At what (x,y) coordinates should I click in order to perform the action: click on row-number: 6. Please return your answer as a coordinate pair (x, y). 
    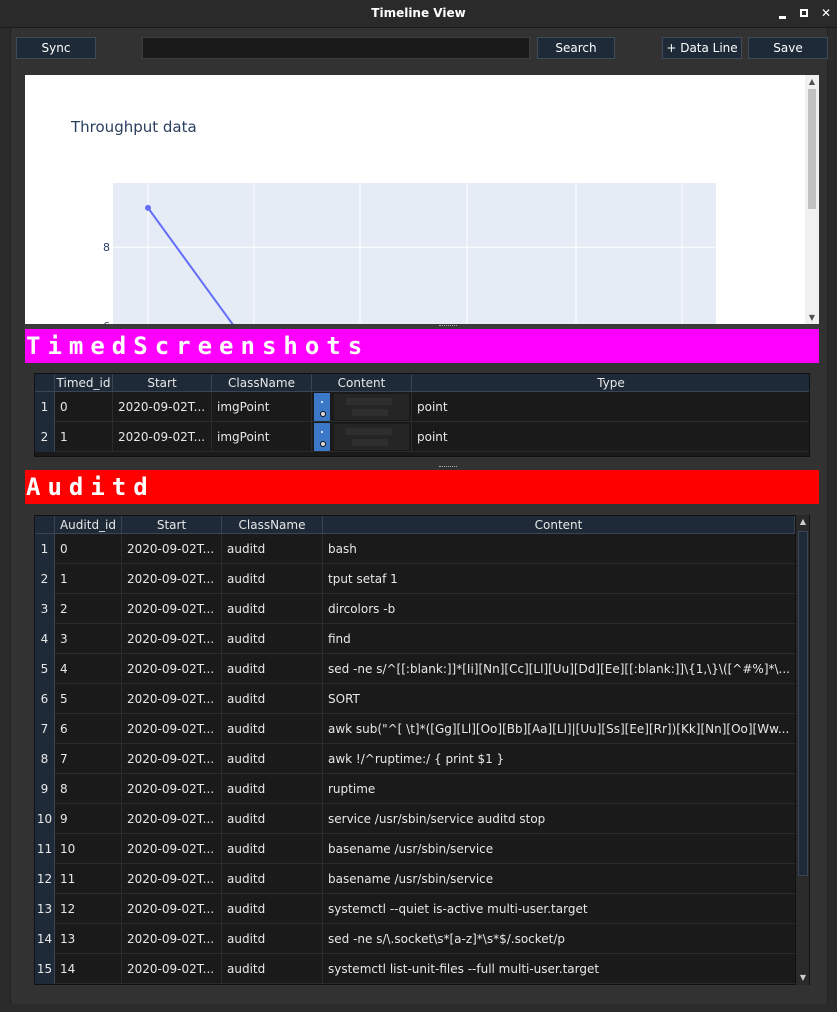
    Looking at the image, I should click on (45, 699).